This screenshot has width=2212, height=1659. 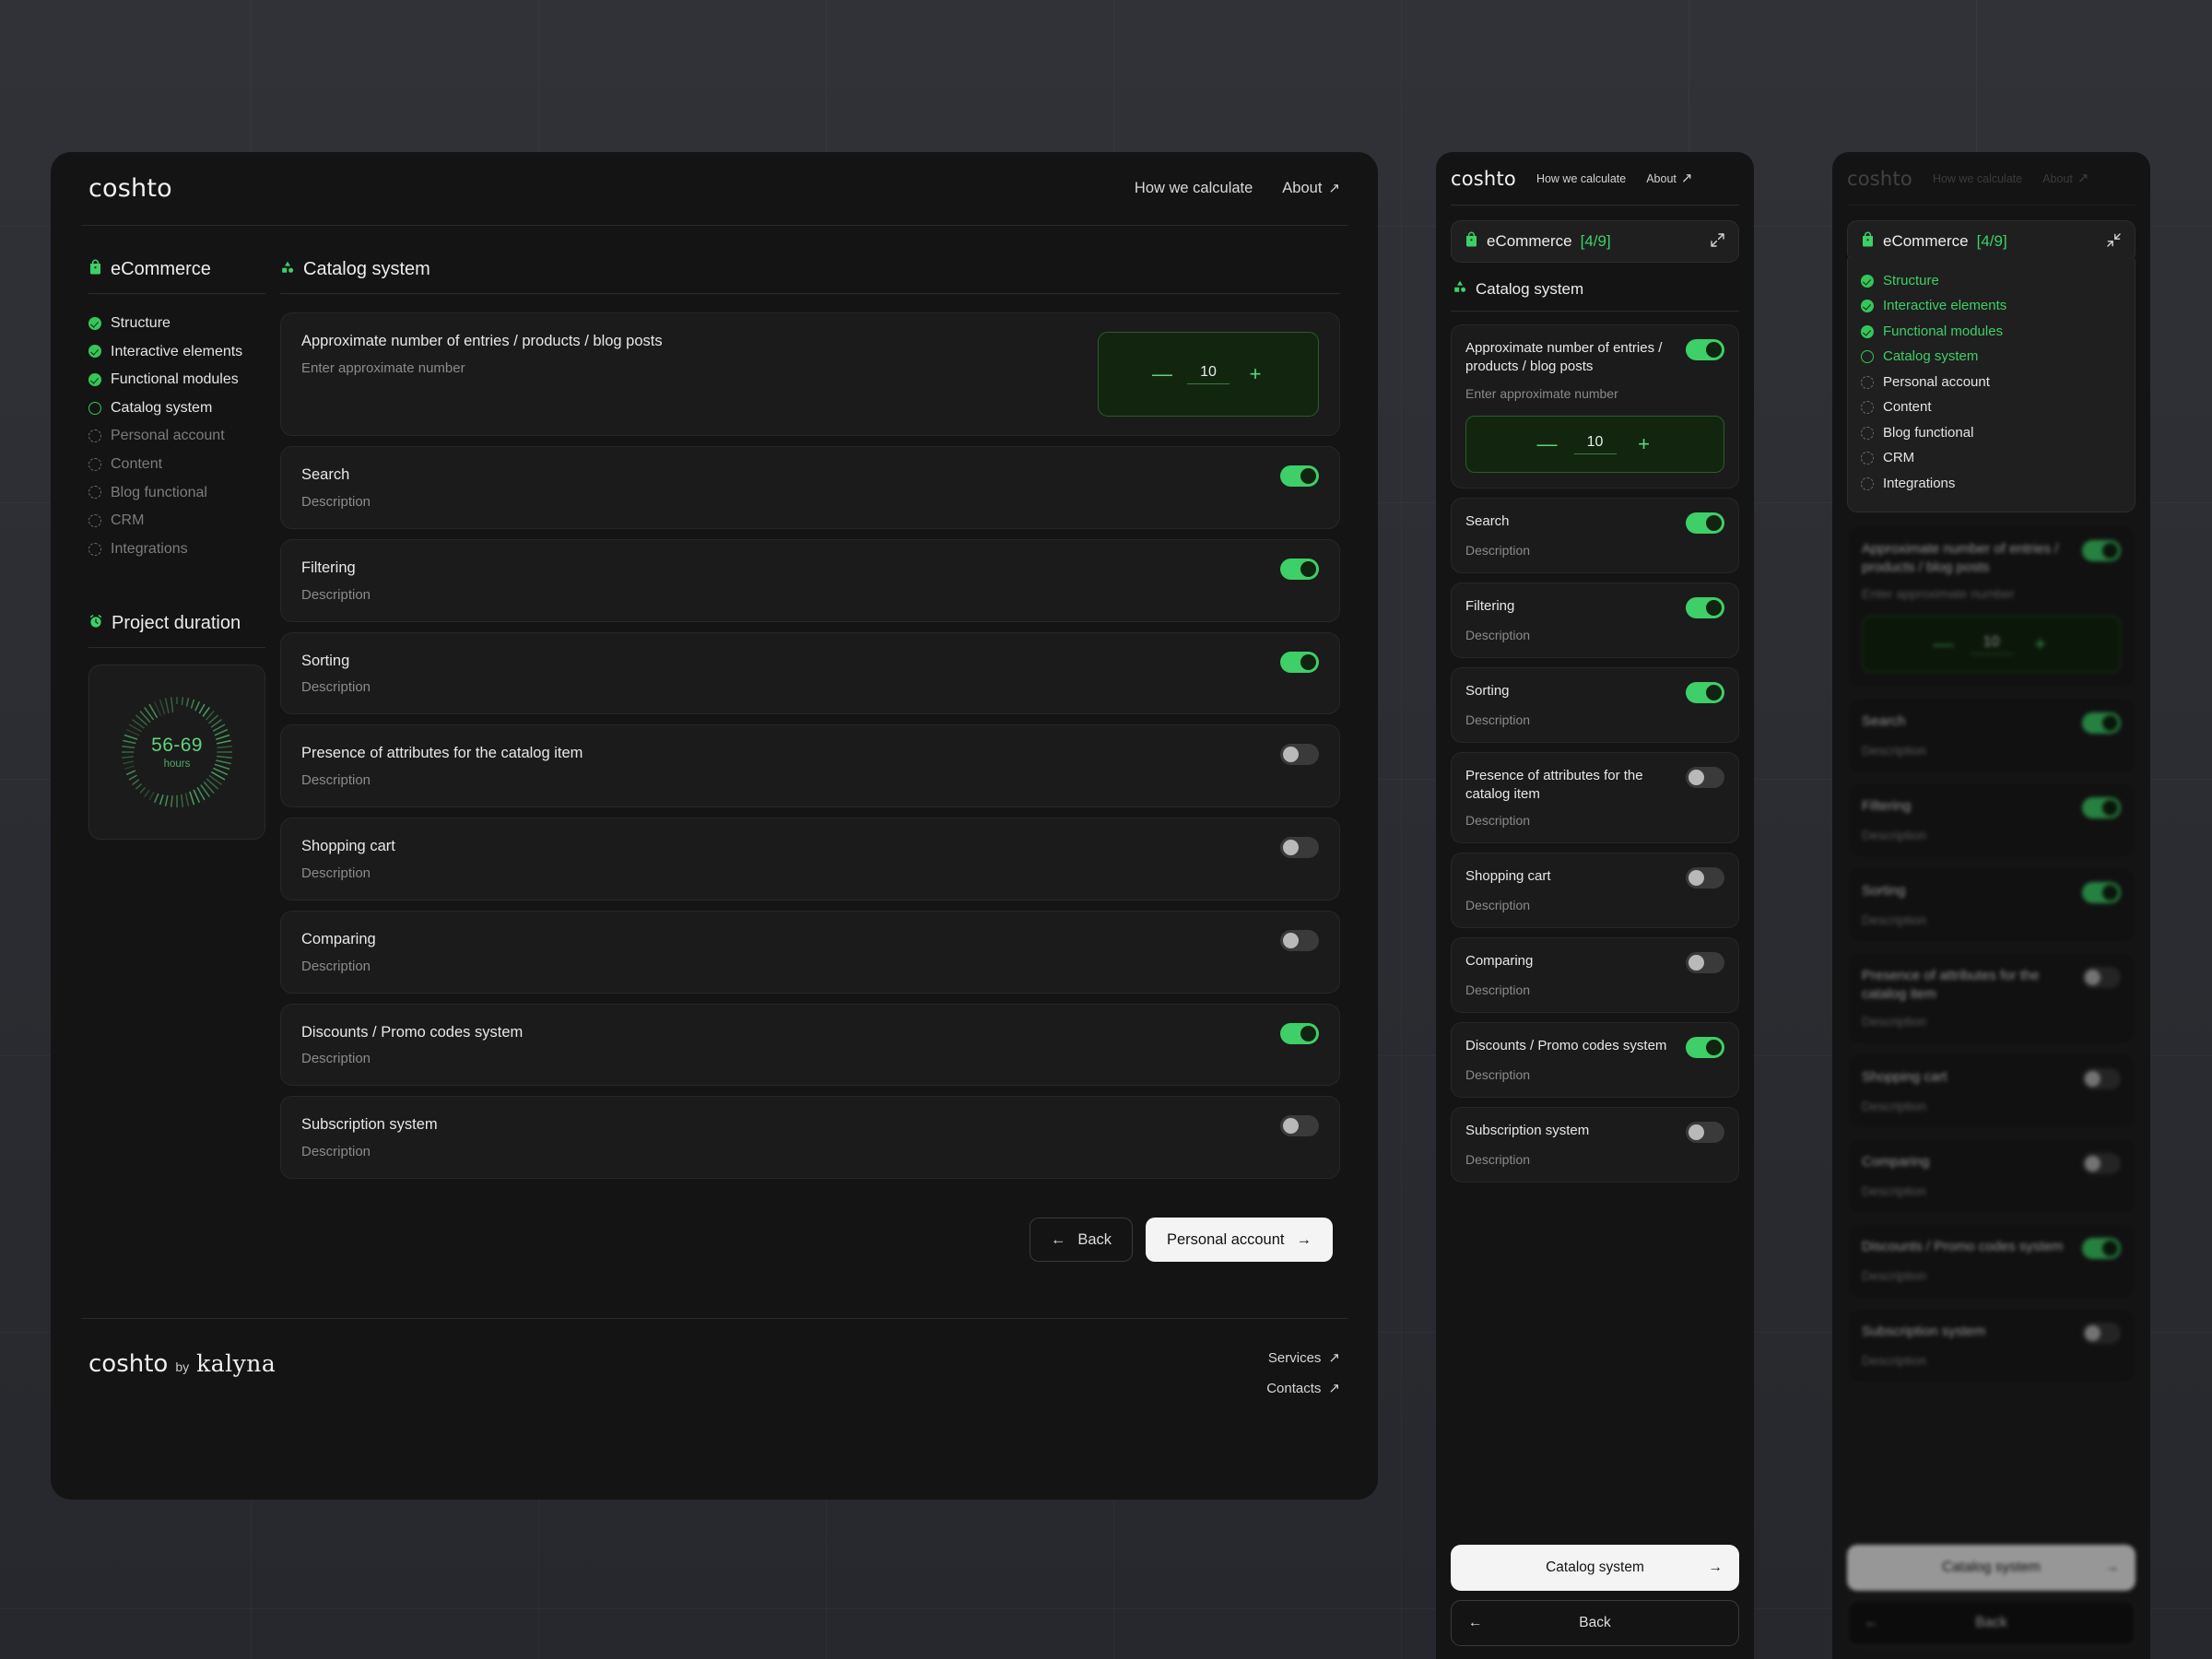 I want to click on collapse-arrows-icon, so click(x=2114, y=241).